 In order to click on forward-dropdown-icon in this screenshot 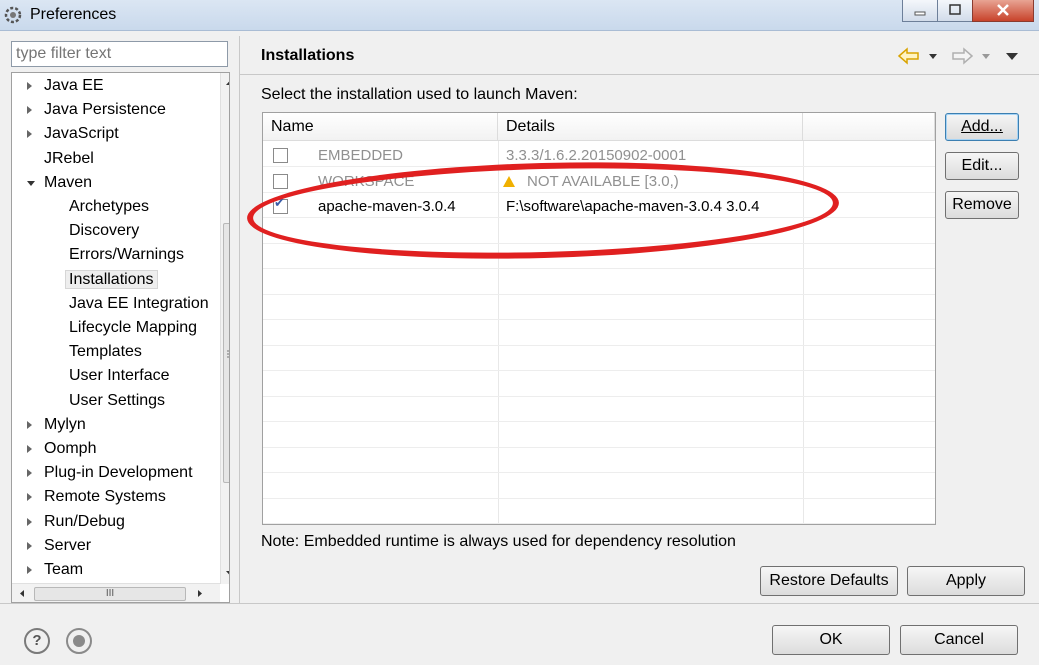, I will do `click(986, 56)`.